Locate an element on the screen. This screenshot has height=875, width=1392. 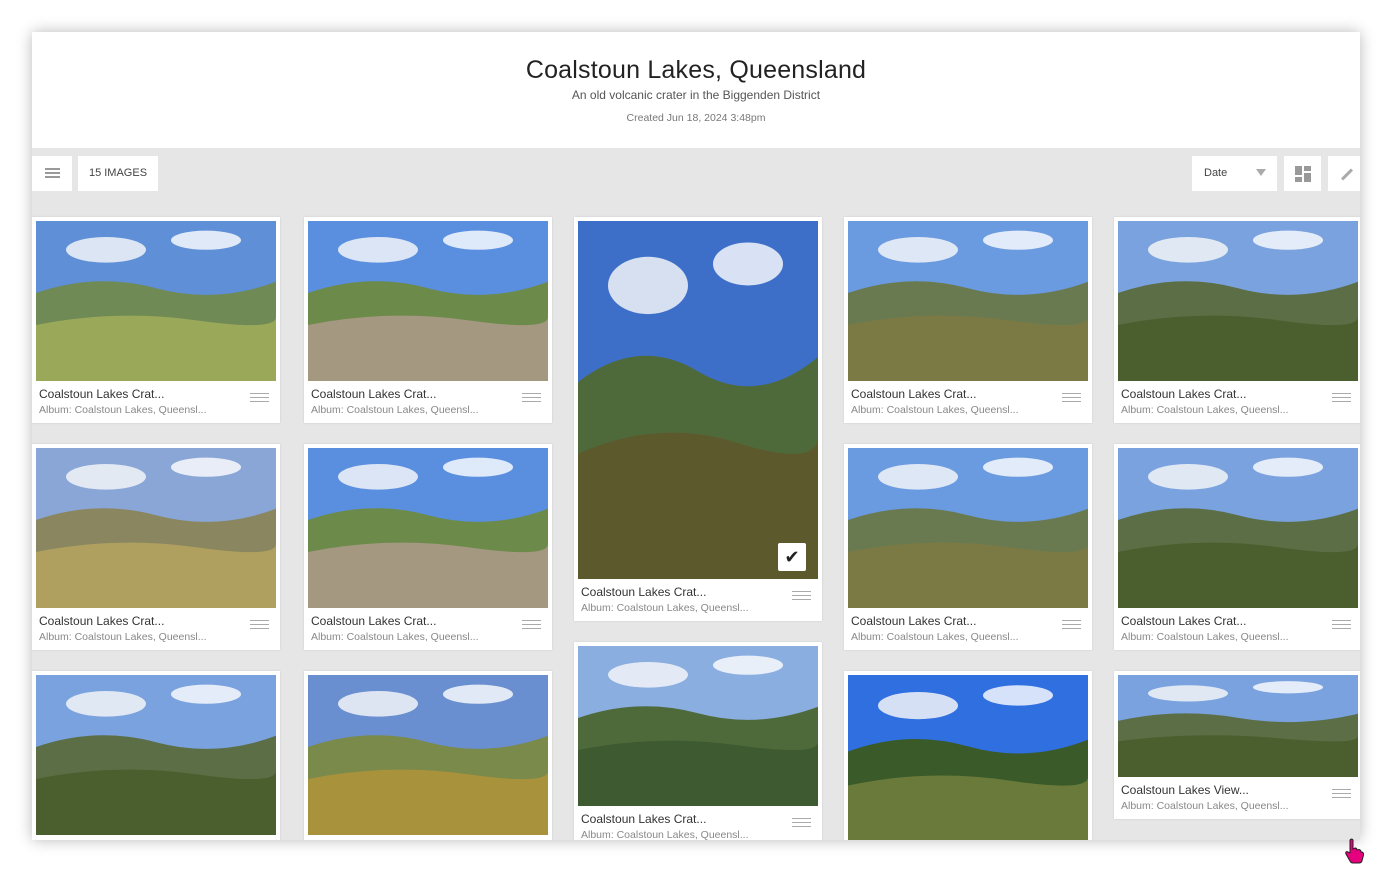
grid-layout-icon is located at coordinates (1303, 174).